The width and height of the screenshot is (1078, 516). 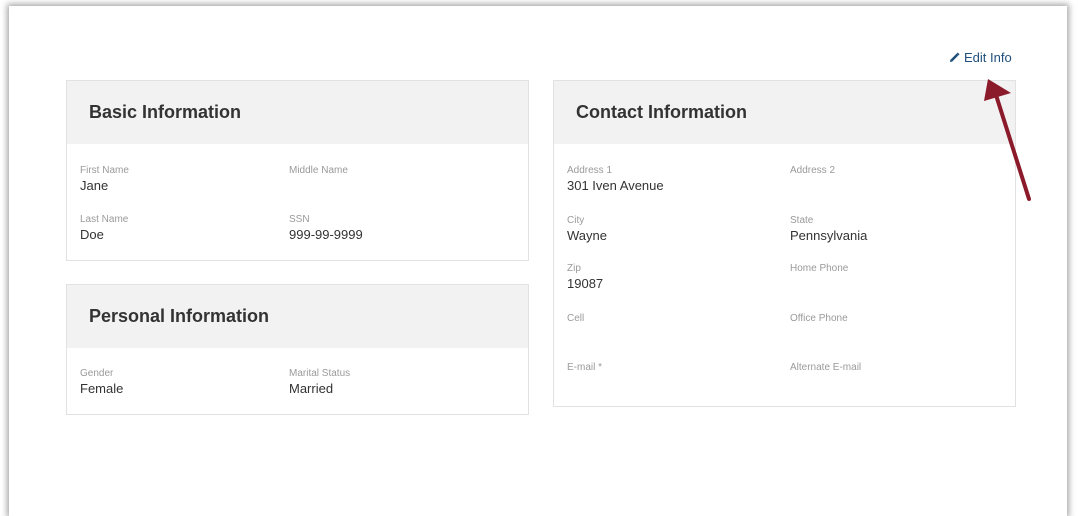 What do you see at coordinates (1007, 140) in the screenshot?
I see `annotation-arrow-icon` at bounding box center [1007, 140].